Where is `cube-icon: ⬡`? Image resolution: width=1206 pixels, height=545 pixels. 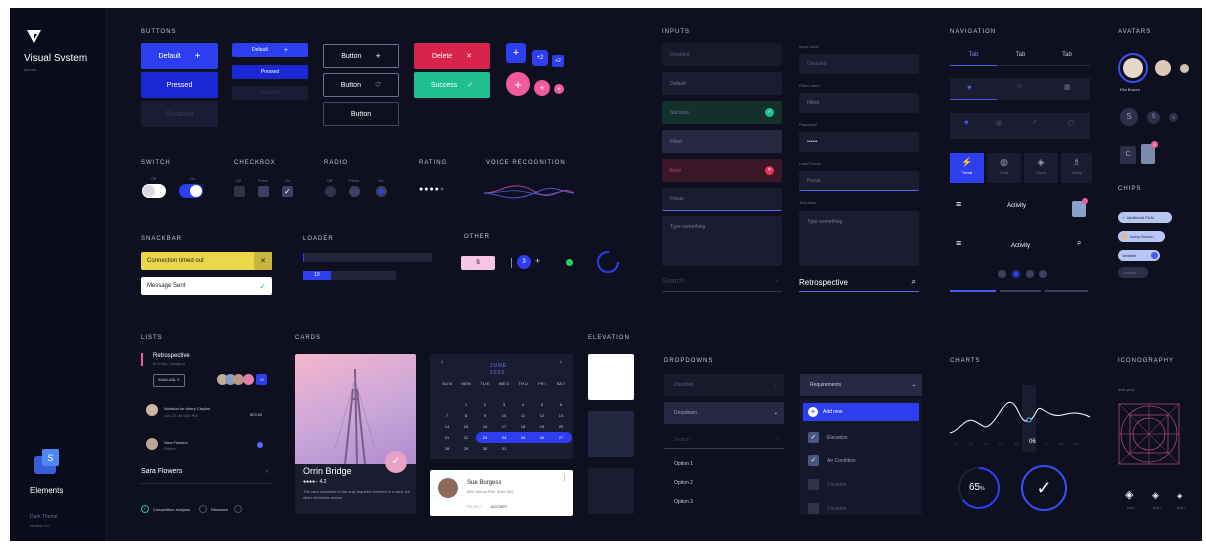 cube-icon: ⬡ is located at coordinates (1071, 123).